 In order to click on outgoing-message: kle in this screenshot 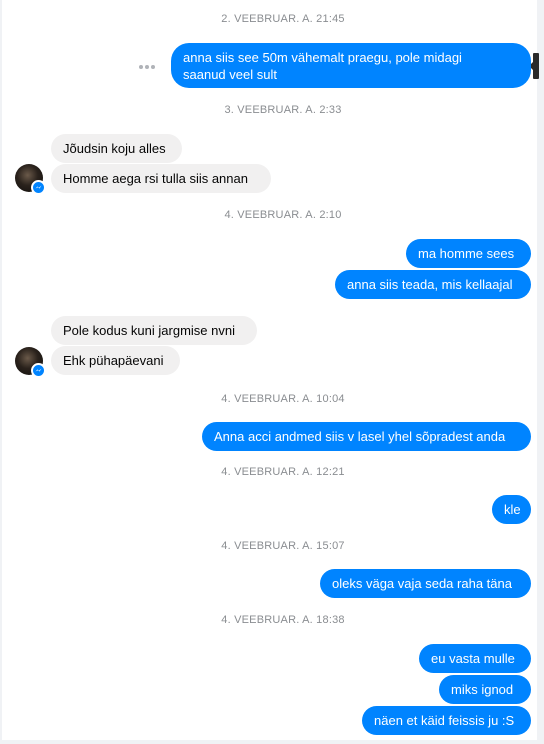, I will do `click(511, 509)`.